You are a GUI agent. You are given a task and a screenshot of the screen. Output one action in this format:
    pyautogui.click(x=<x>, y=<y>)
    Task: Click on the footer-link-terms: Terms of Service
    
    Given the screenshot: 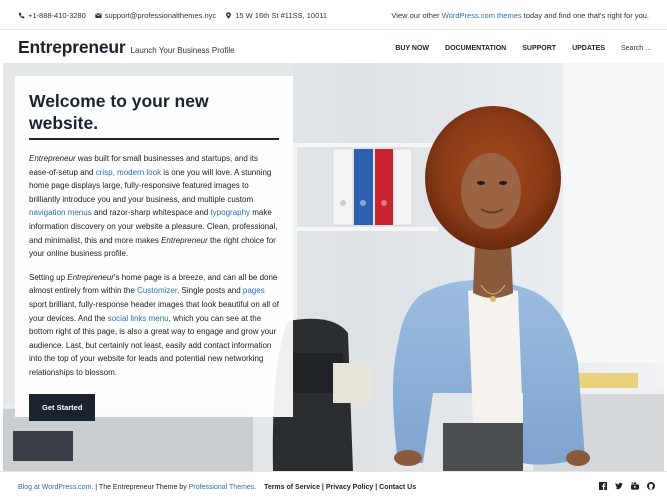 What is the action you would take?
    pyautogui.click(x=292, y=487)
    